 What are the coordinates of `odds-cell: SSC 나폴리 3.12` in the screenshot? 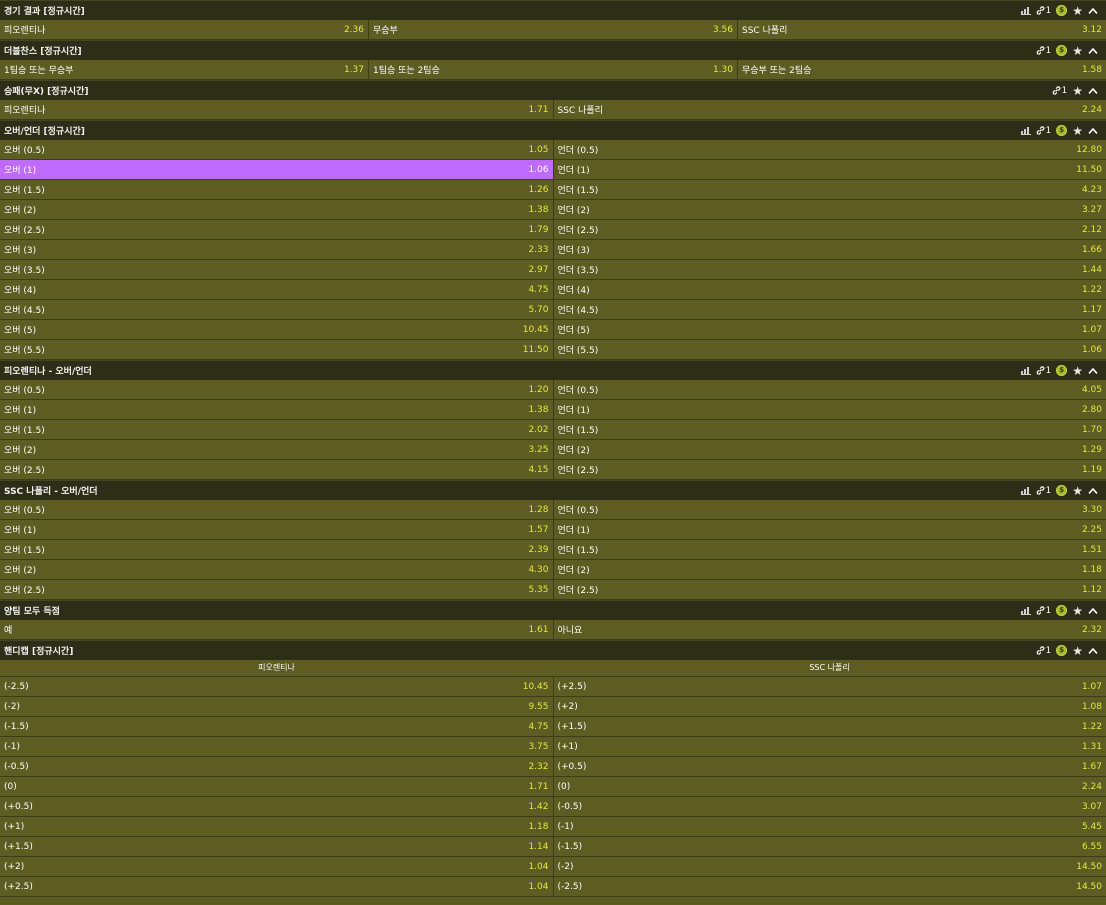 It's located at (922, 30).